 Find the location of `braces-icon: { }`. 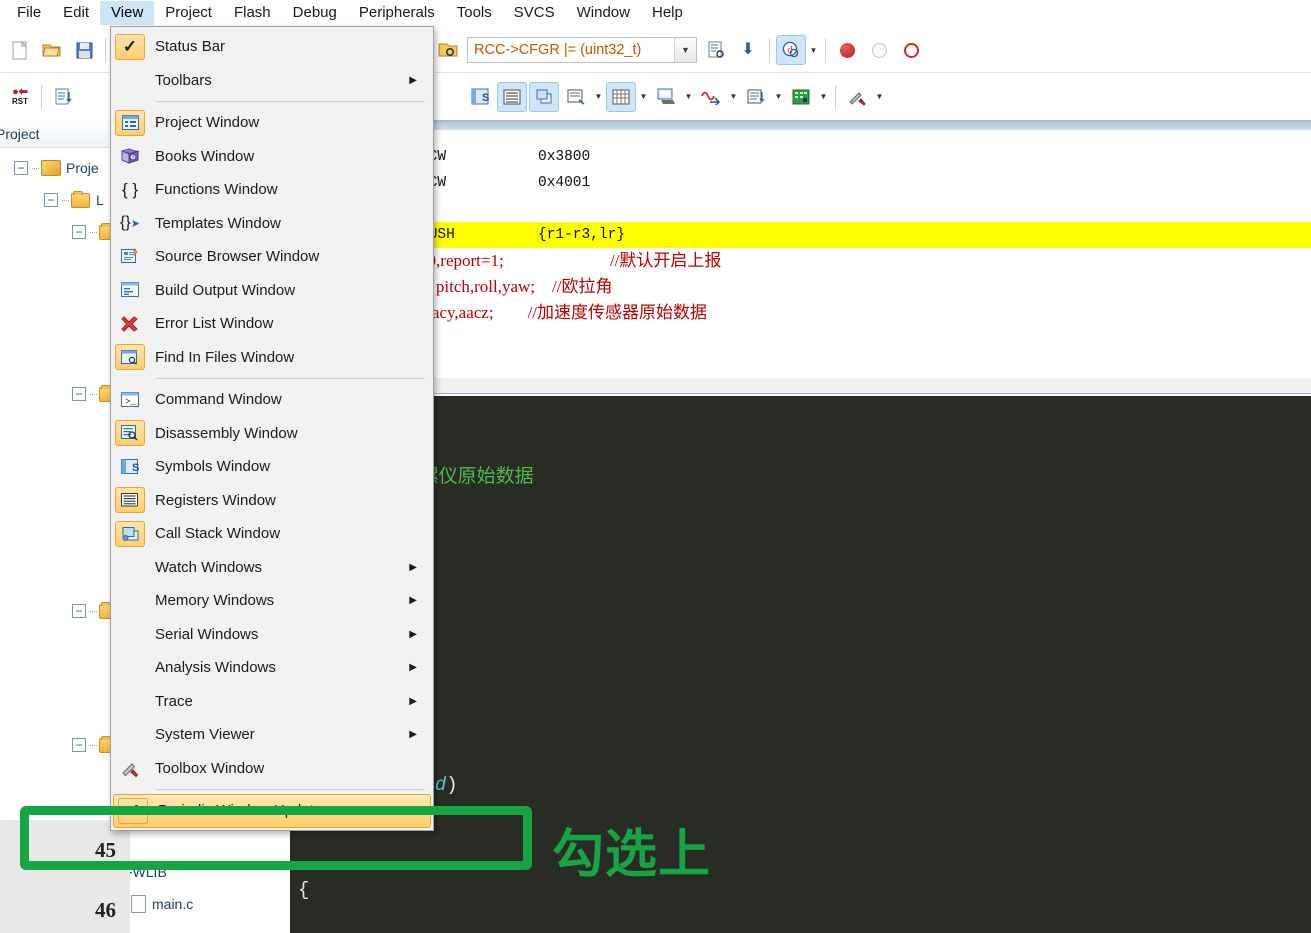

braces-icon: { } is located at coordinates (130, 189).